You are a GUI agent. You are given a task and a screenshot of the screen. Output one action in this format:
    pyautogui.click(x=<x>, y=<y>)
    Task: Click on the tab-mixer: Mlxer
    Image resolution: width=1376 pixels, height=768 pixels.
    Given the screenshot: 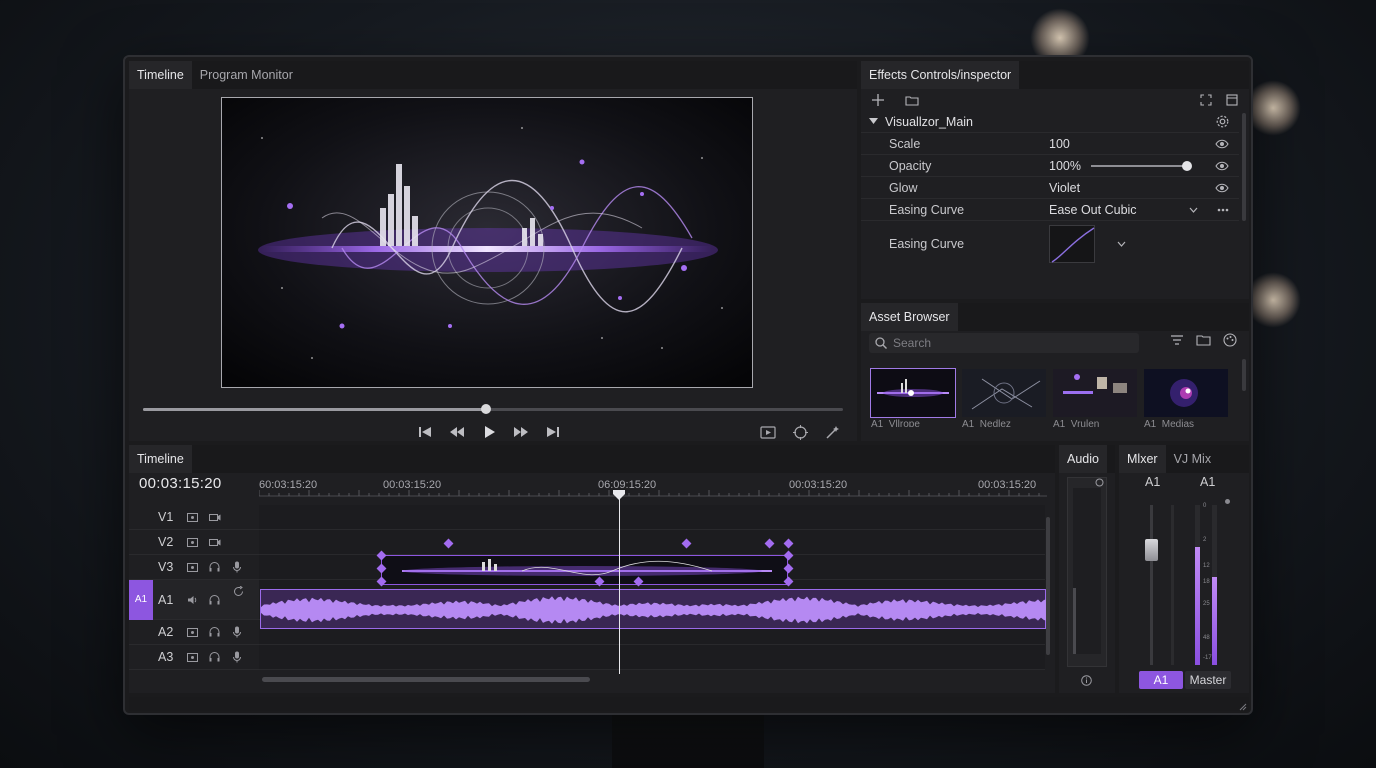 What is the action you would take?
    pyautogui.click(x=1142, y=459)
    